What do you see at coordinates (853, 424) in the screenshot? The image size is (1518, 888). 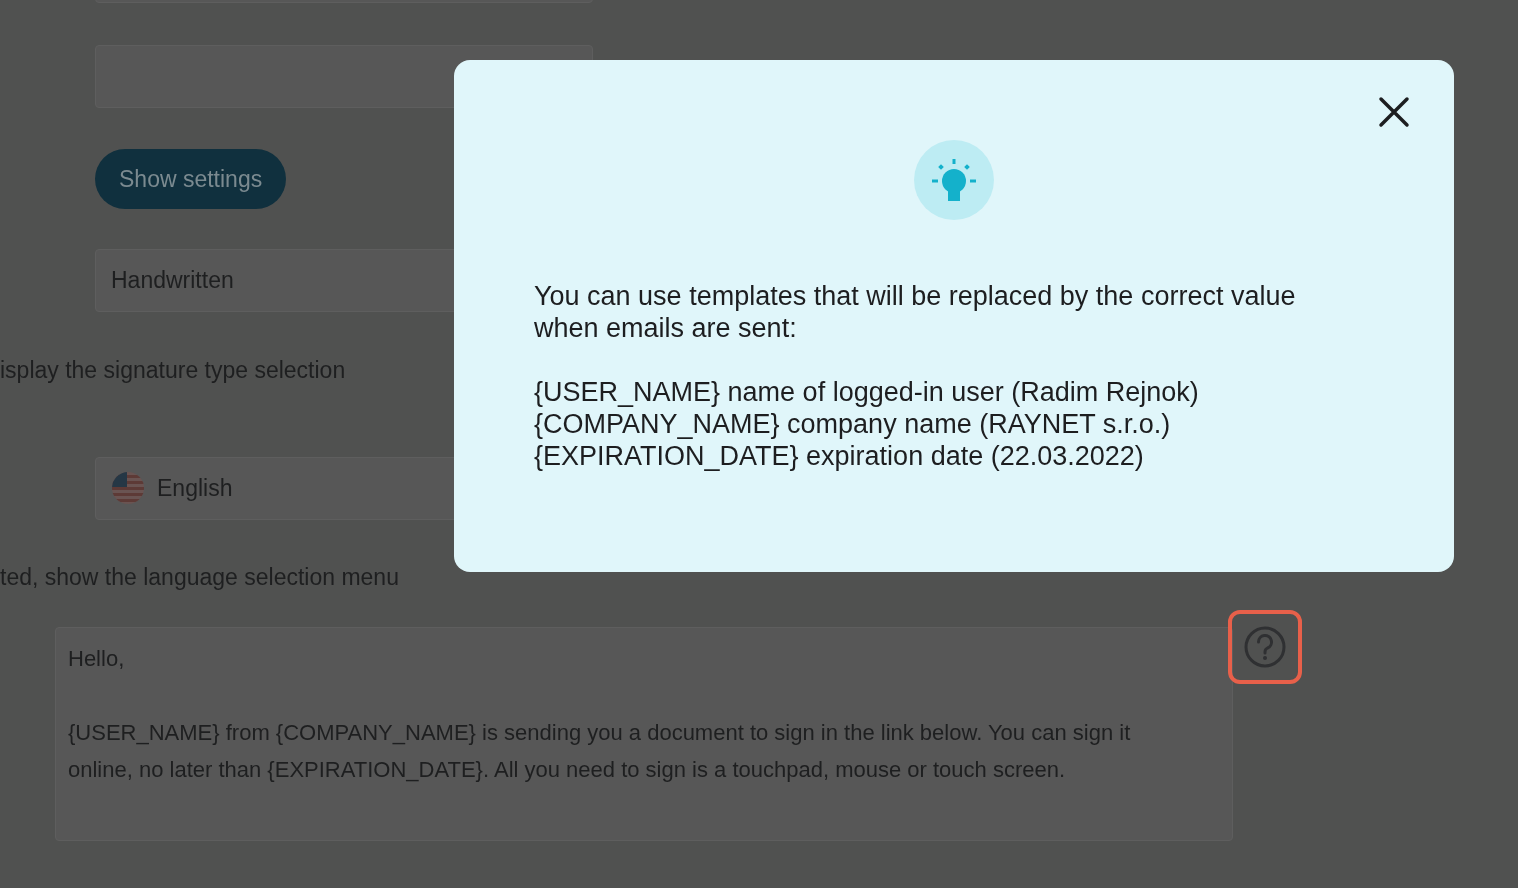 I see `template-line: {COMPANY_NAME} company name (RAYNET s.r.o.)` at bounding box center [853, 424].